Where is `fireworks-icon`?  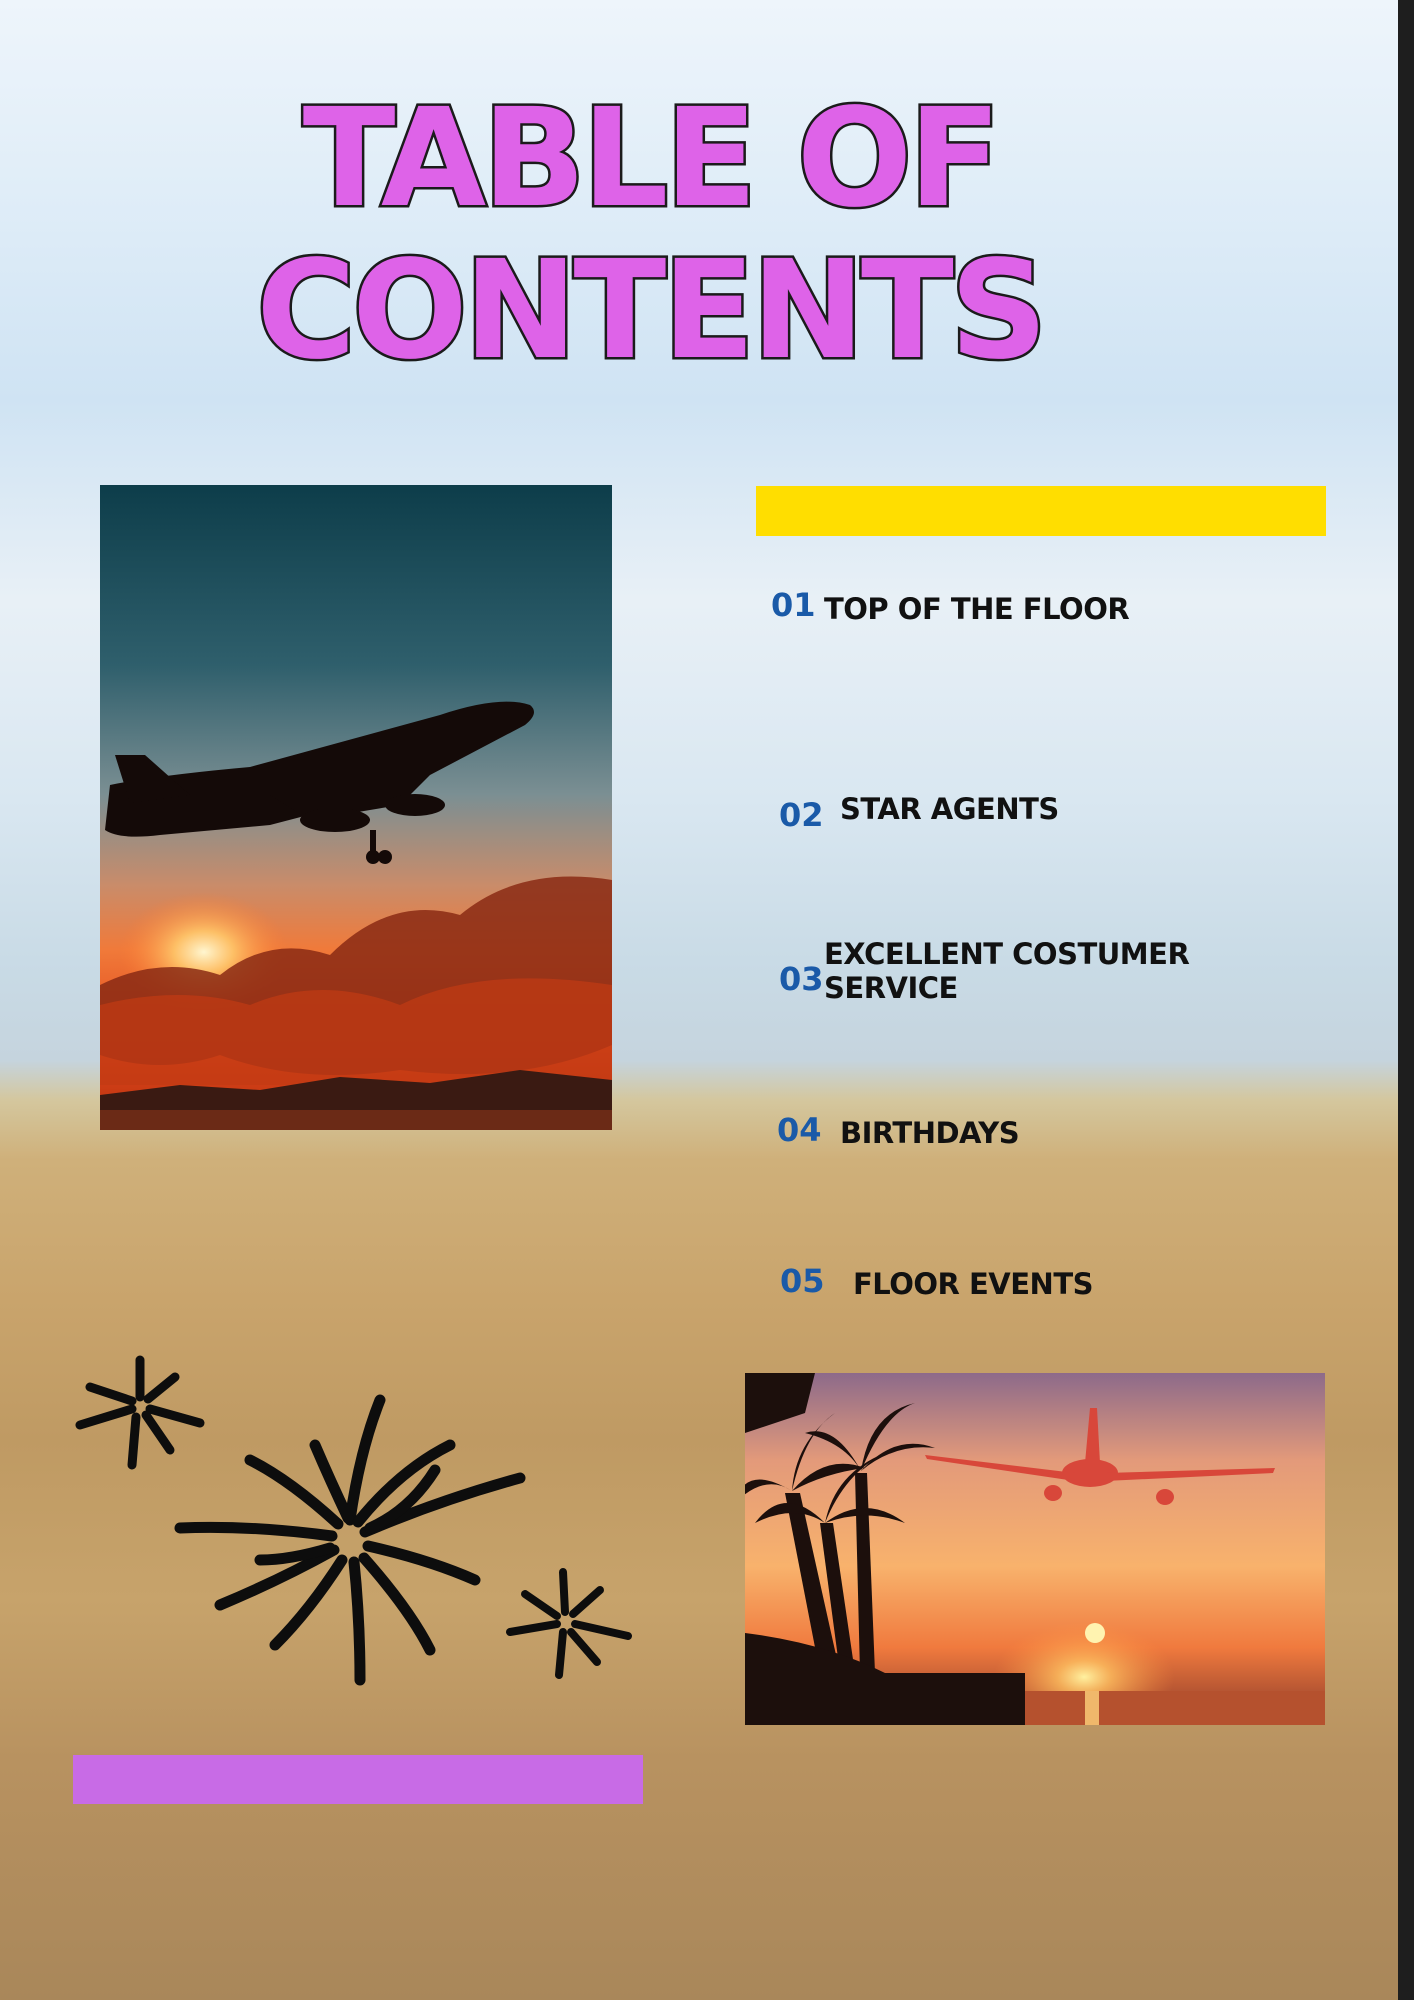 fireworks-icon is located at coordinates (353, 1520).